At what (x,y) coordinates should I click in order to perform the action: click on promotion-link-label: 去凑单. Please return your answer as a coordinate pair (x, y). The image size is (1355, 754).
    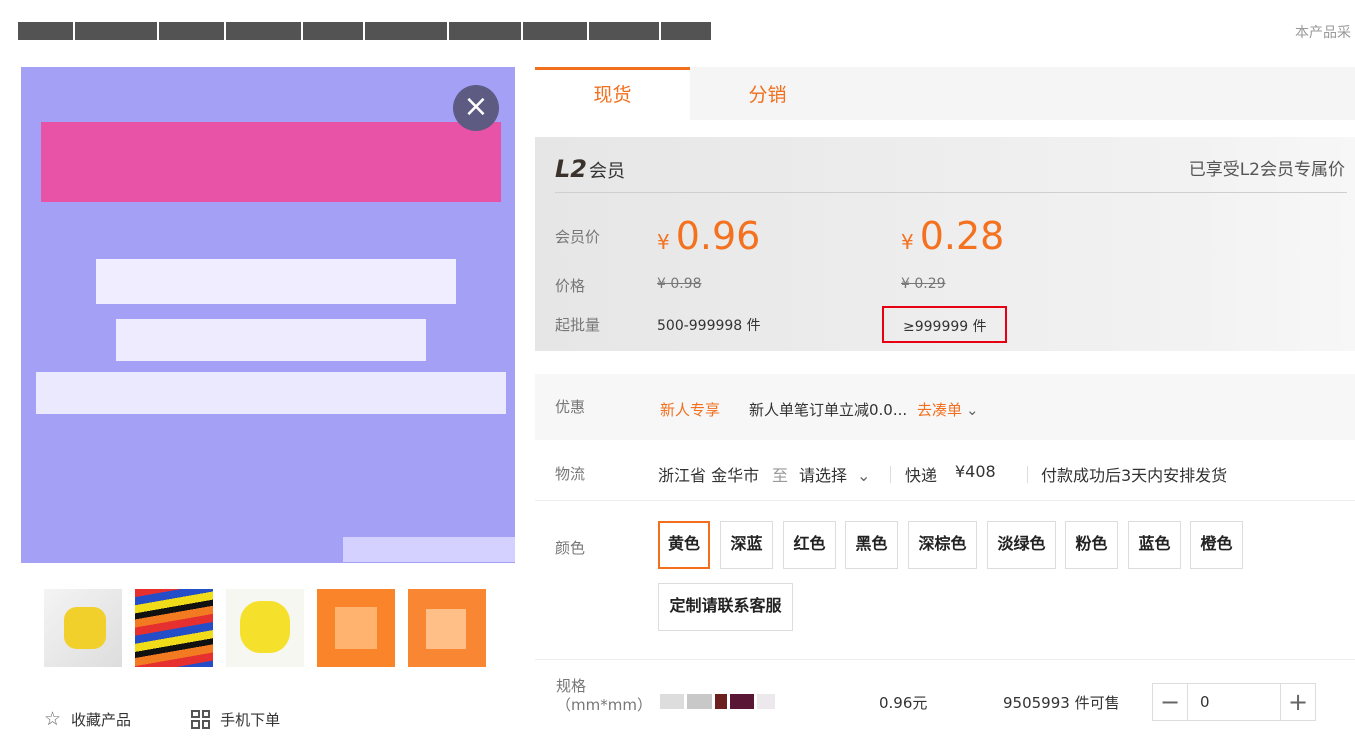
    Looking at the image, I should click on (940, 410).